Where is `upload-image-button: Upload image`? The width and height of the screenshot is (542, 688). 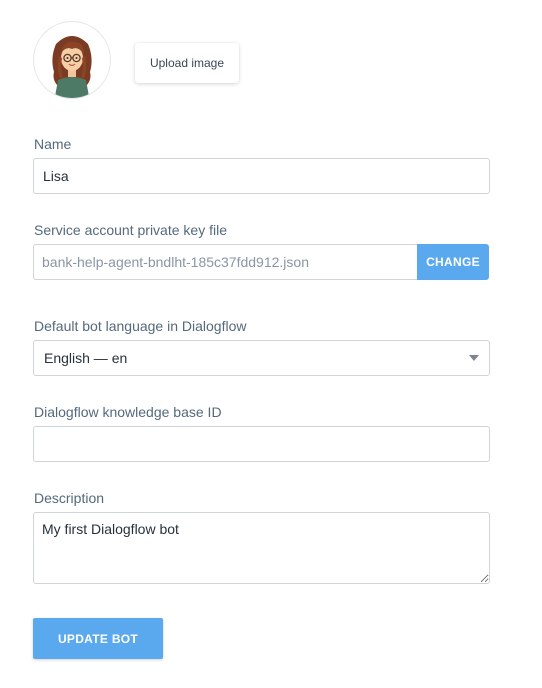 upload-image-button: Upload image is located at coordinates (187, 63).